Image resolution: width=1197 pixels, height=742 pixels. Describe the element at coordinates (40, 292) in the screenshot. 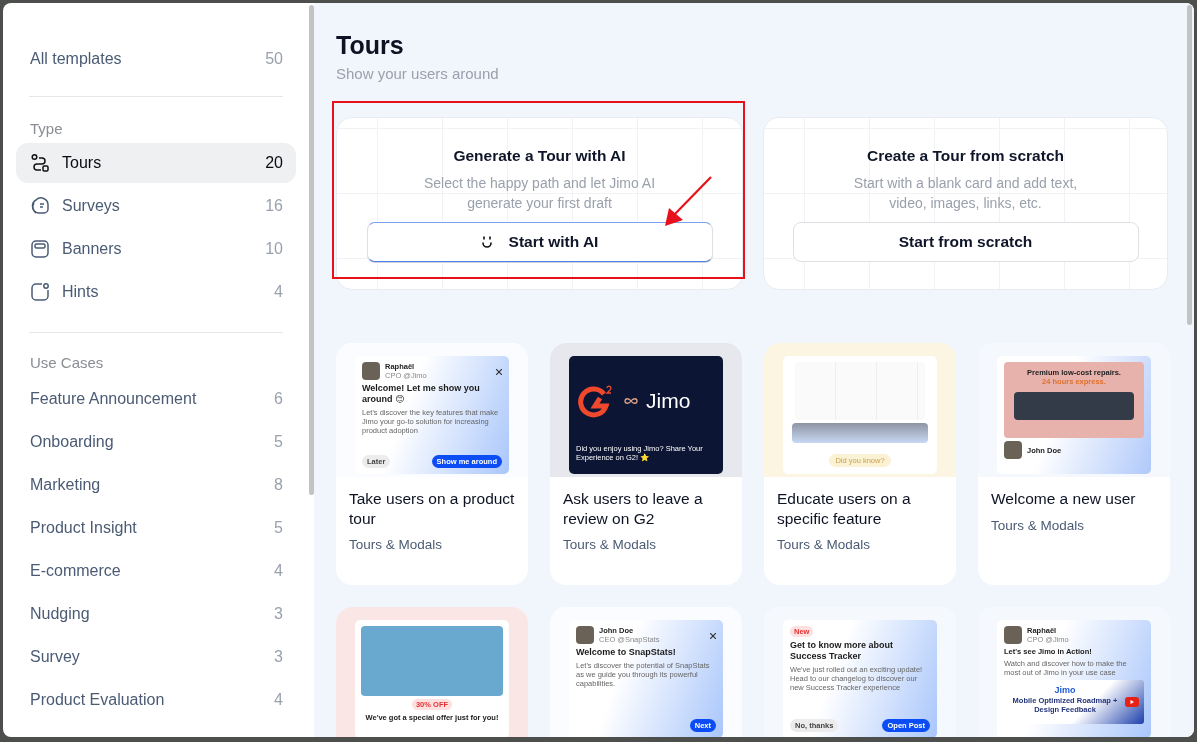

I see `hint-icon` at that location.